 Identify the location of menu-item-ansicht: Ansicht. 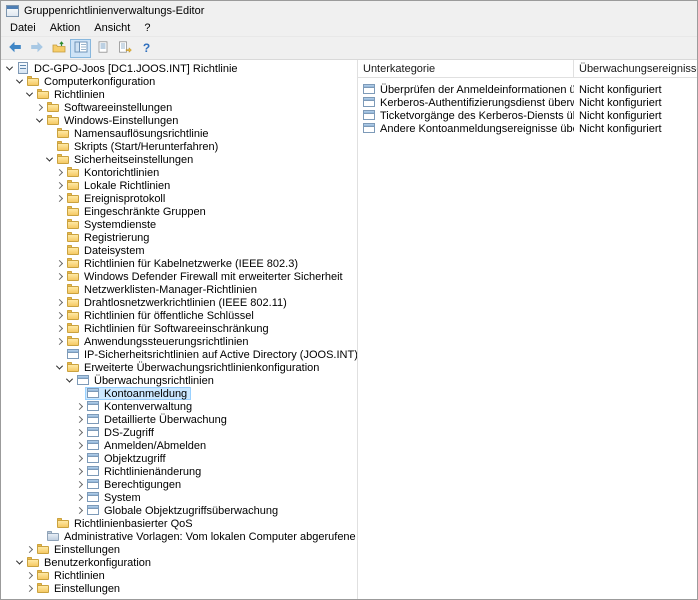
(112, 28).